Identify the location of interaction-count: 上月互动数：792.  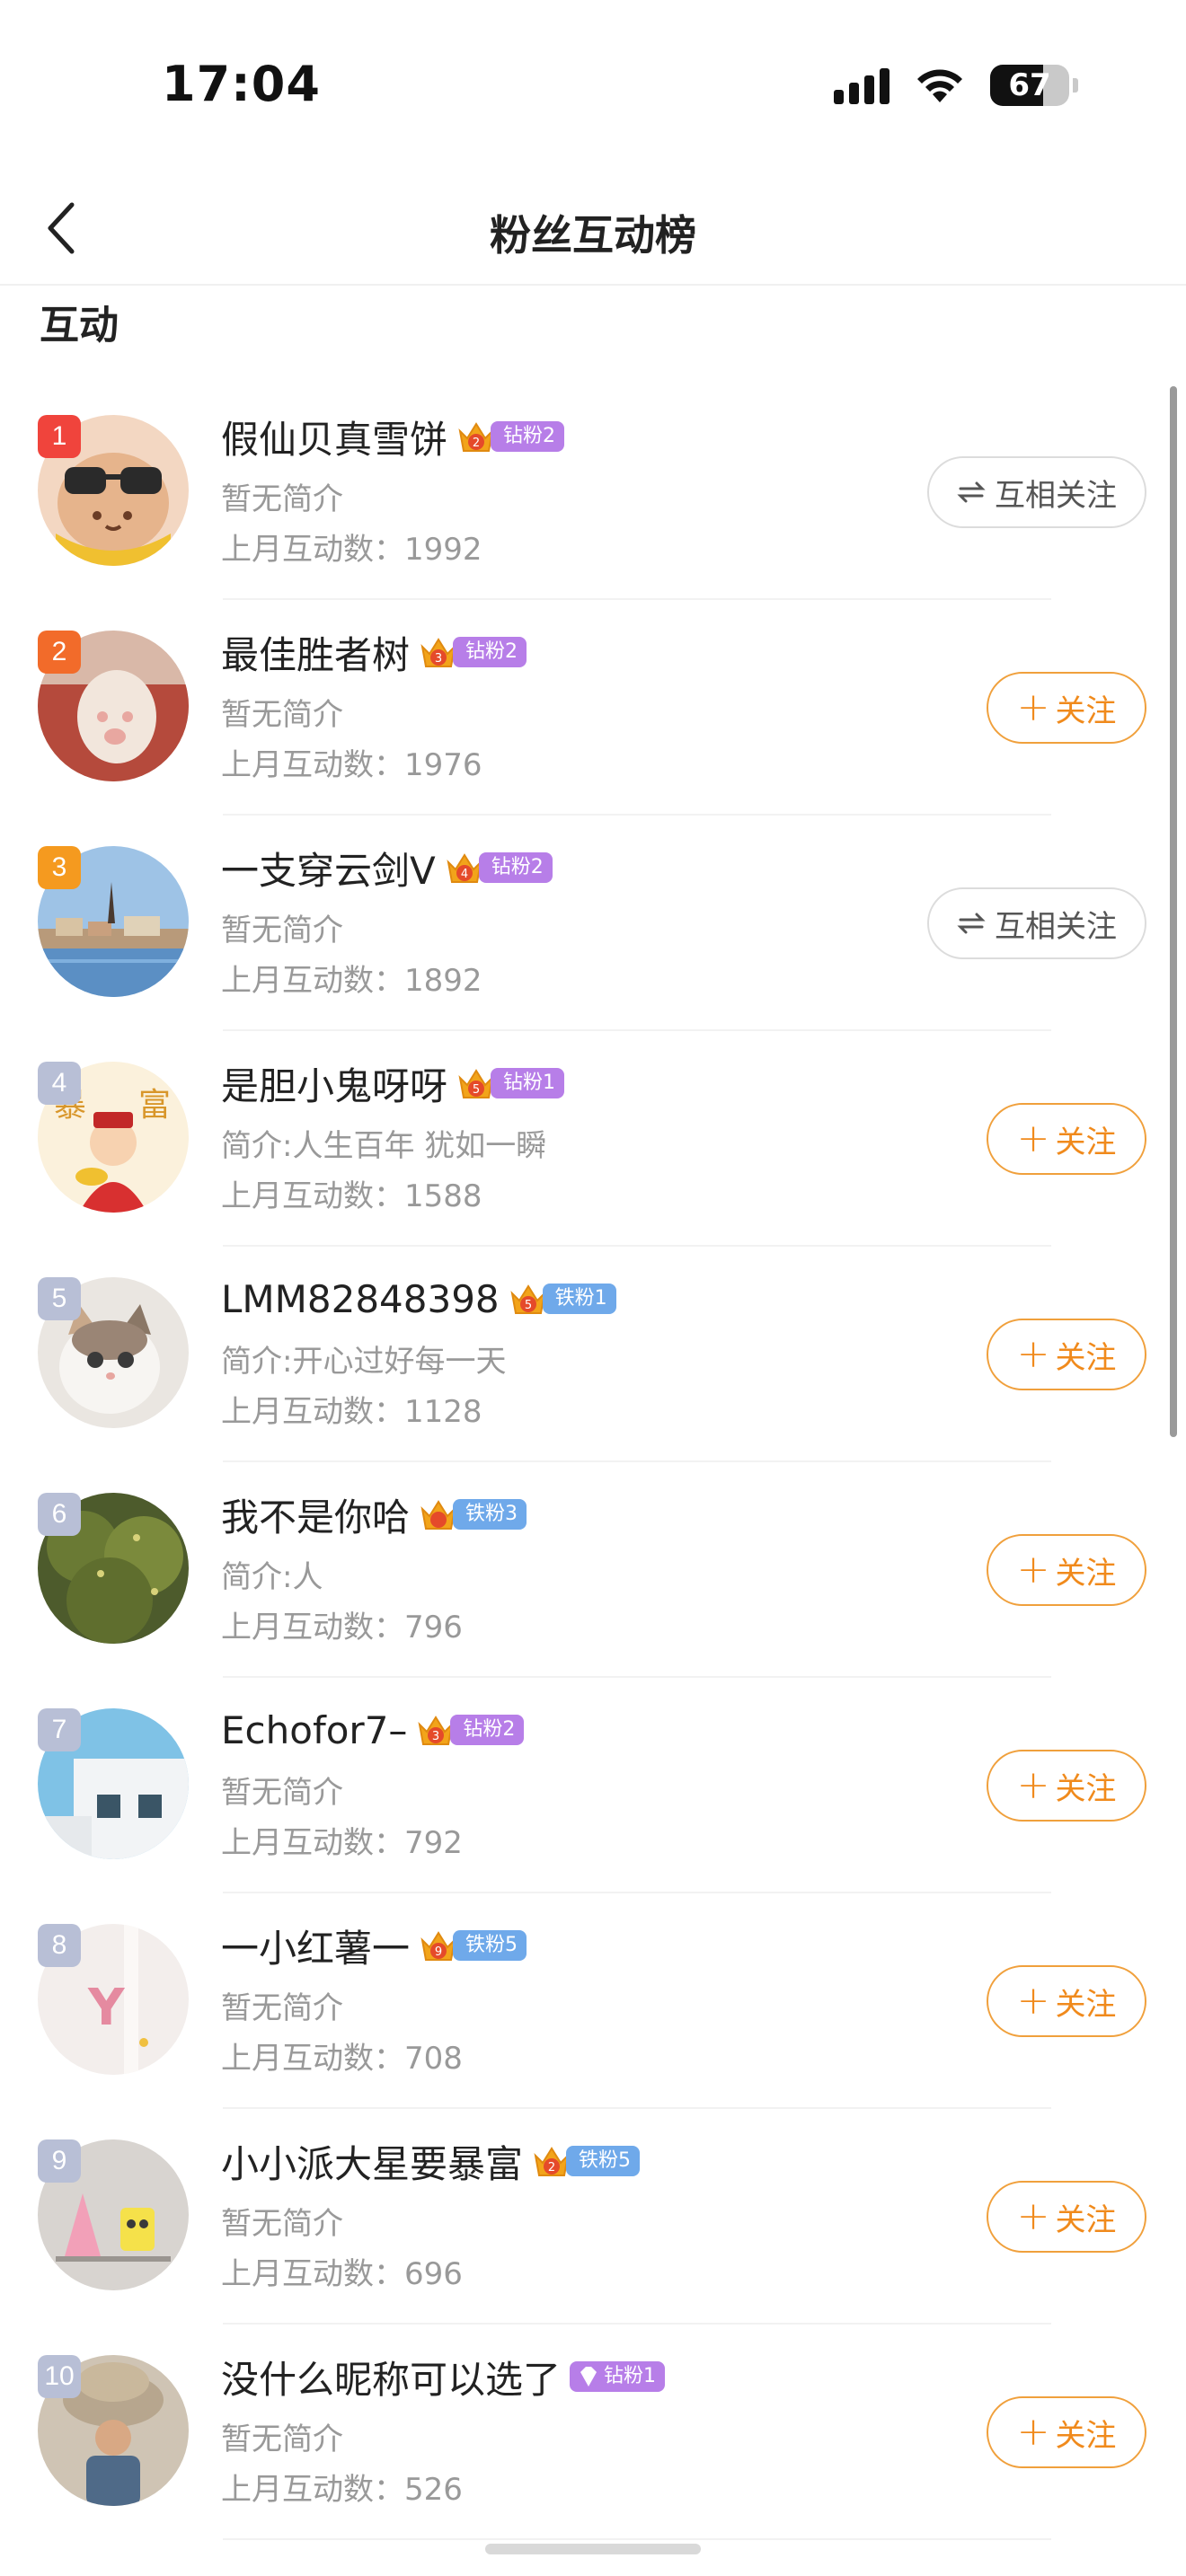
(342, 1843).